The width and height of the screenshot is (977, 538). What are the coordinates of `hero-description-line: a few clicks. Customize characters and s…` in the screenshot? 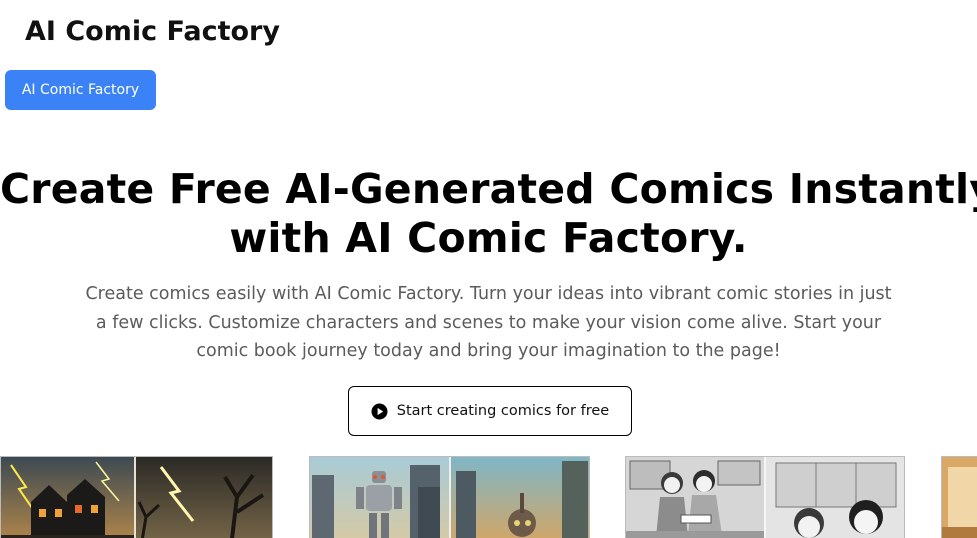 It's located at (488, 322).